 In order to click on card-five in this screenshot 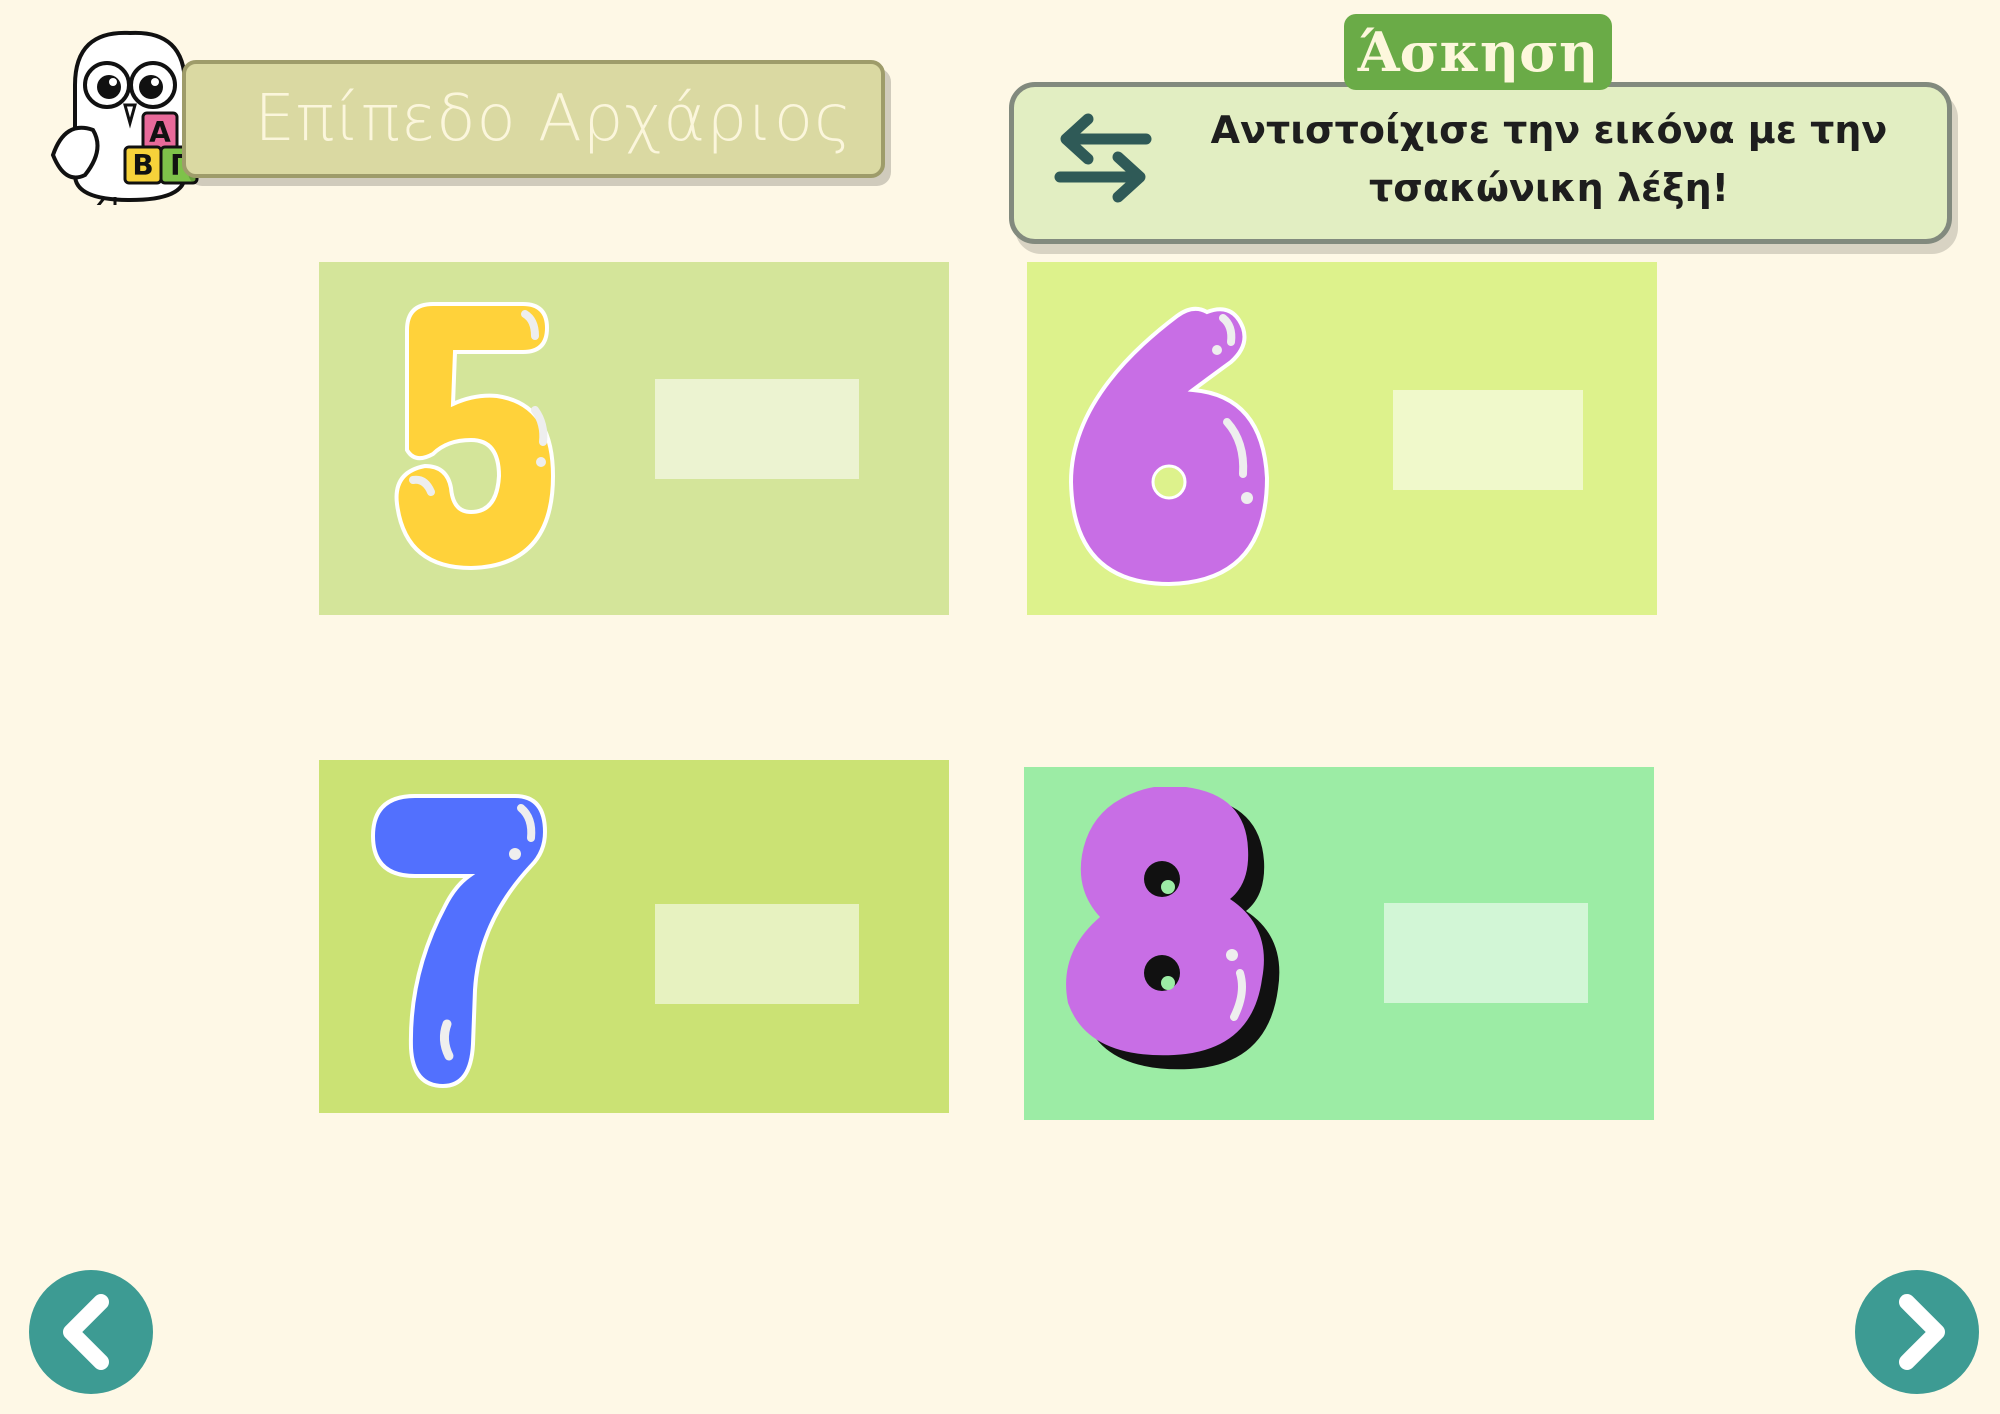, I will do `click(634, 438)`.